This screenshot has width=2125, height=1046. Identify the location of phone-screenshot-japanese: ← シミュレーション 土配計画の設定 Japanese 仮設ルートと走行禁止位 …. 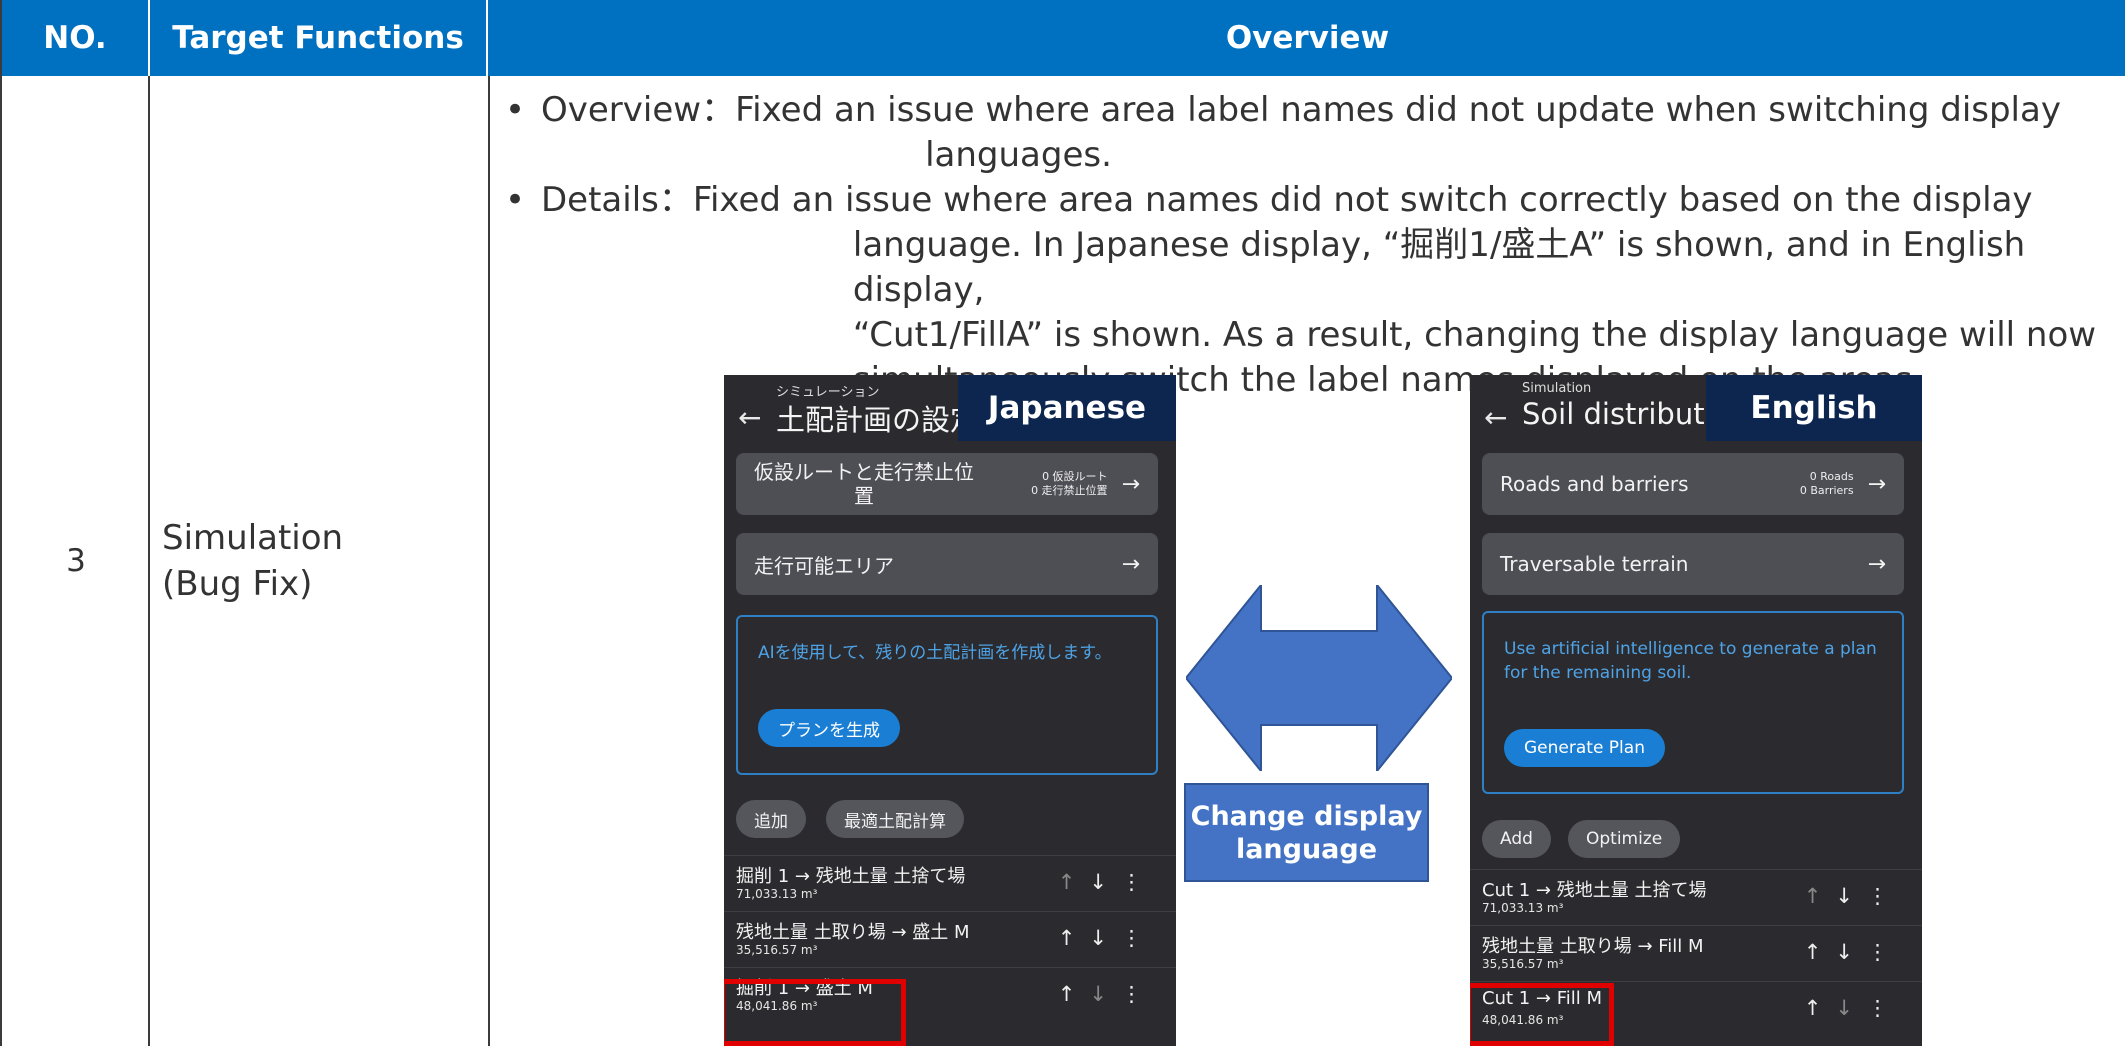
(950, 710).